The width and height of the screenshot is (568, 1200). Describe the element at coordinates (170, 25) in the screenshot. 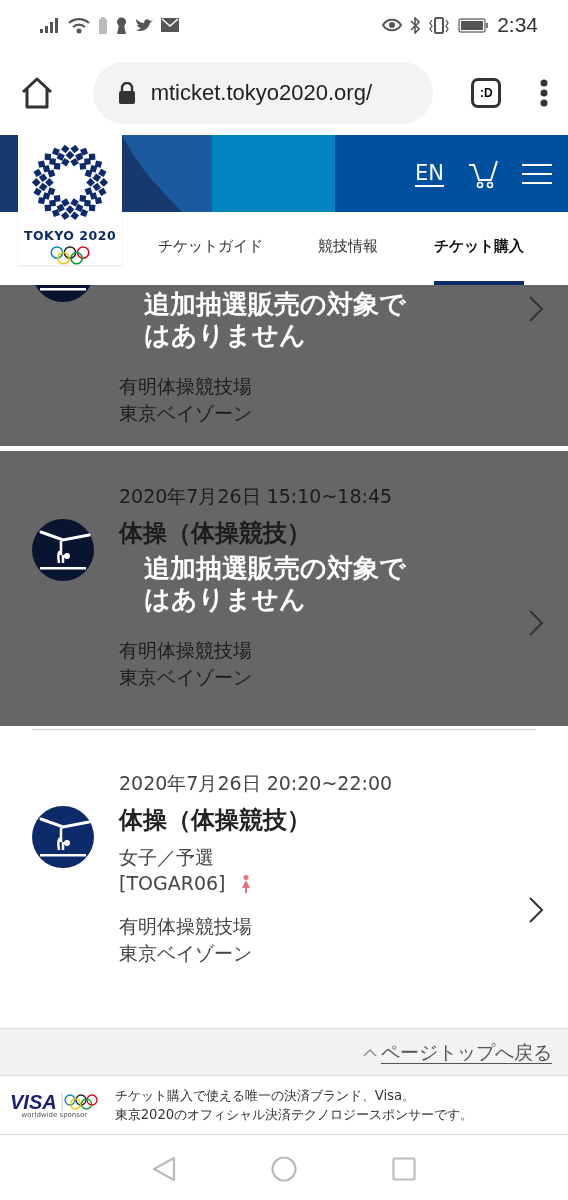

I see `mail-icon` at that location.